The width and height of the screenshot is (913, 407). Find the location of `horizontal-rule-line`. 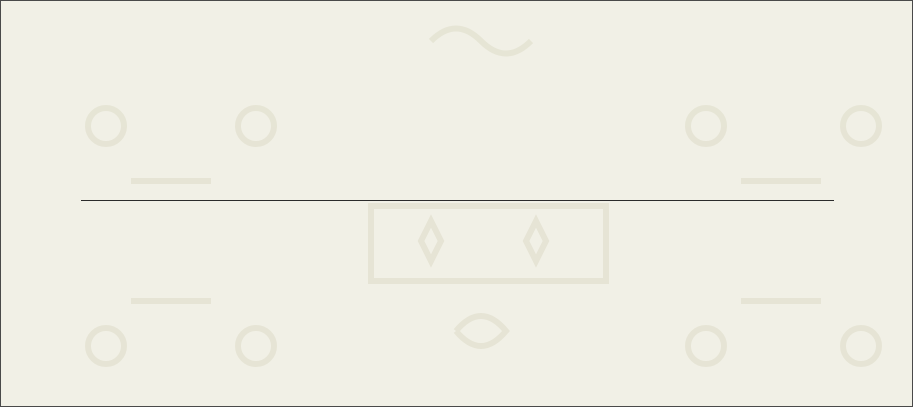

horizontal-rule-line is located at coordinates (457, 200).